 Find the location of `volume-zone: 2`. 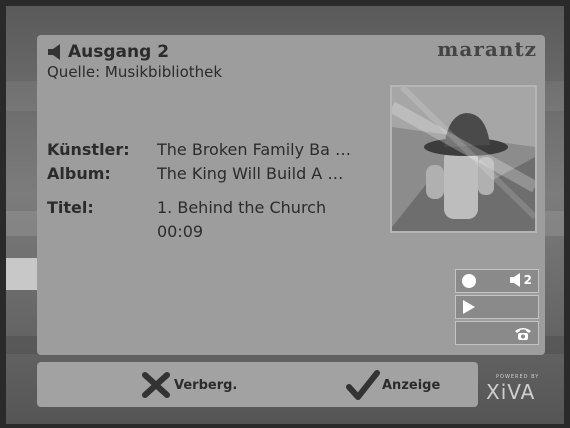

volume-zone: 2 is located at coordinates (527, 280).